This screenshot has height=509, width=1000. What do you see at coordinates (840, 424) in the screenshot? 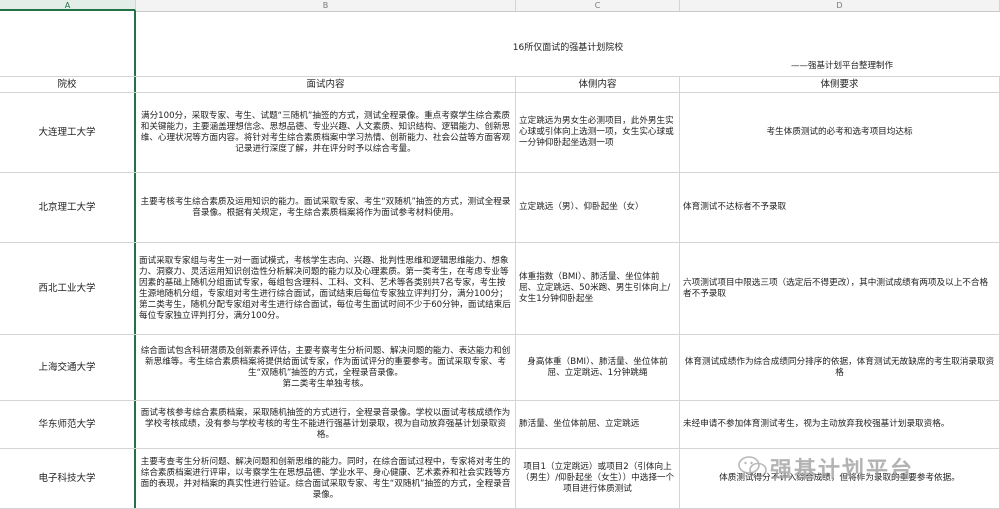
I see `requirement-cell: 未经申请不参加体育测试考生，视为主动放弃我校强基计划录取资格。` at bounding box center [840, 424].